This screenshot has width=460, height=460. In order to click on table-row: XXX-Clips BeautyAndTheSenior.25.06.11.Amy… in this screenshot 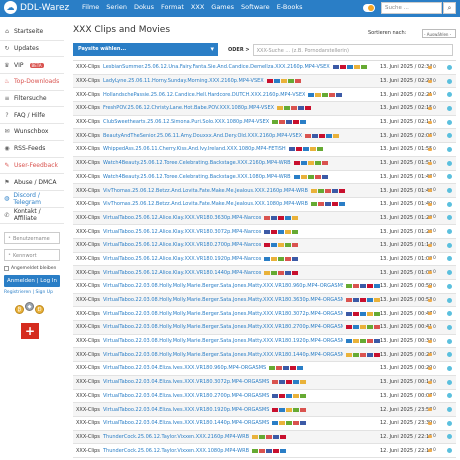, I will do `click(264, 136)`.